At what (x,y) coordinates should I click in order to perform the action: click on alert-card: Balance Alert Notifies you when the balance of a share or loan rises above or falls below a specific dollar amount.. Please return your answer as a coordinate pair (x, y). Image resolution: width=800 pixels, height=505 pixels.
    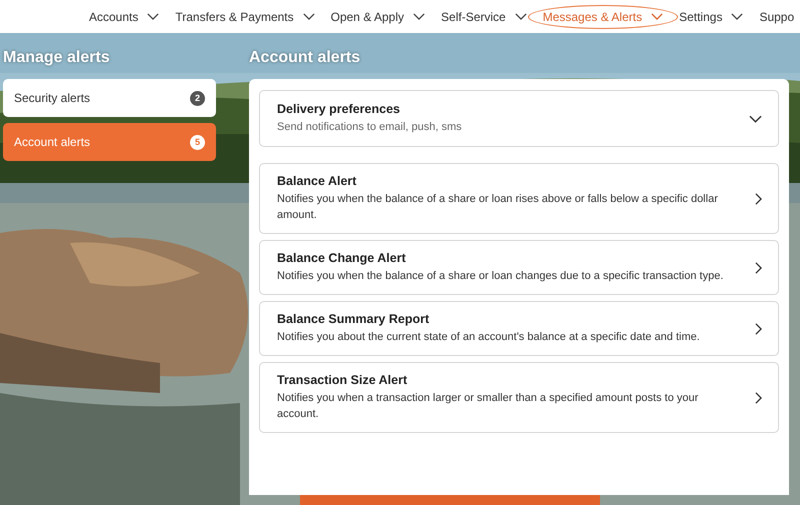
    Looking at the image, I should click on (519, 198).